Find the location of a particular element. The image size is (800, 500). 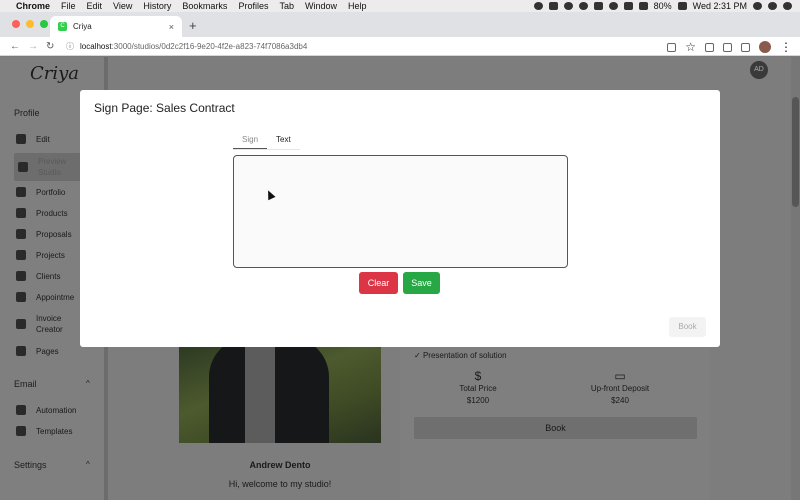

clock: Wed 2:31 PM is located at coordinates (720, 6).